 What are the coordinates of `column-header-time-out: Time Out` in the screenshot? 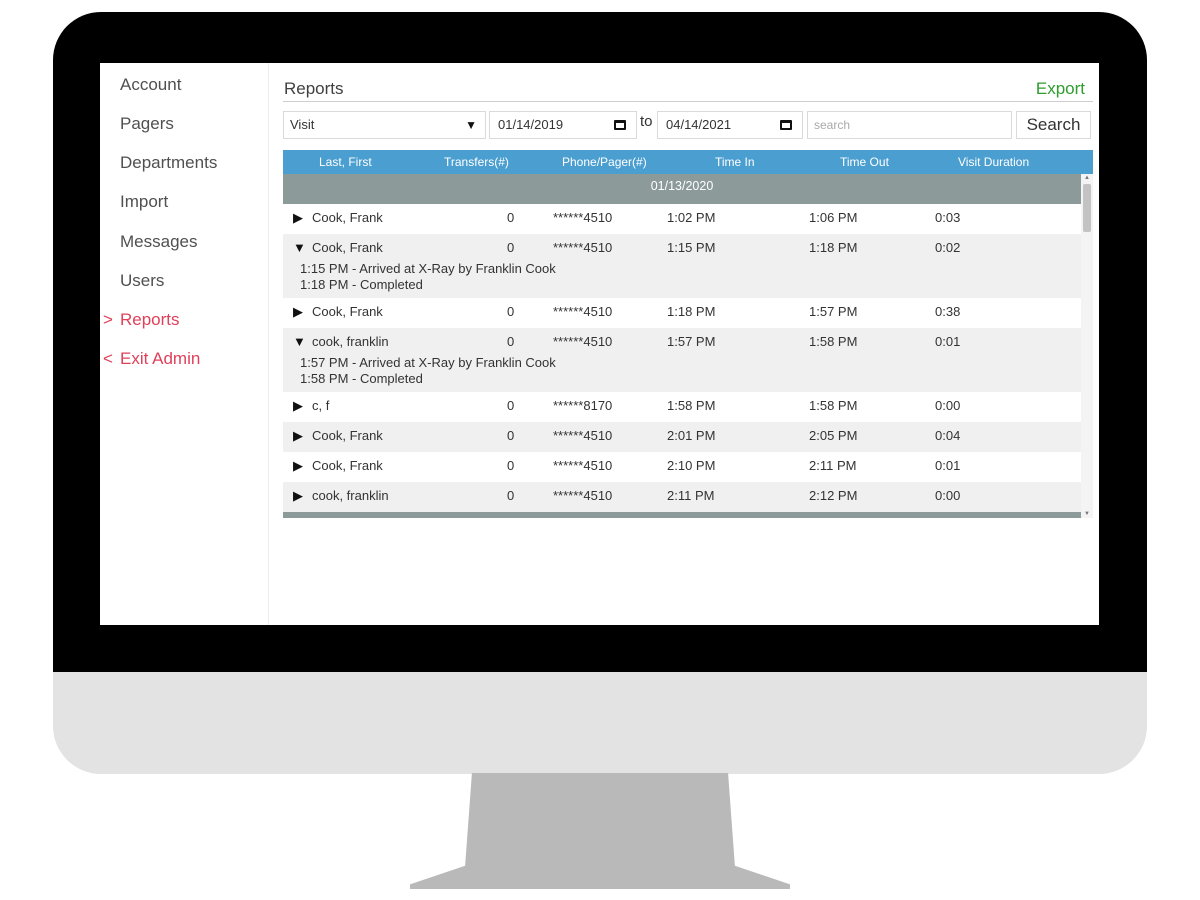 It's located at (864, 162).